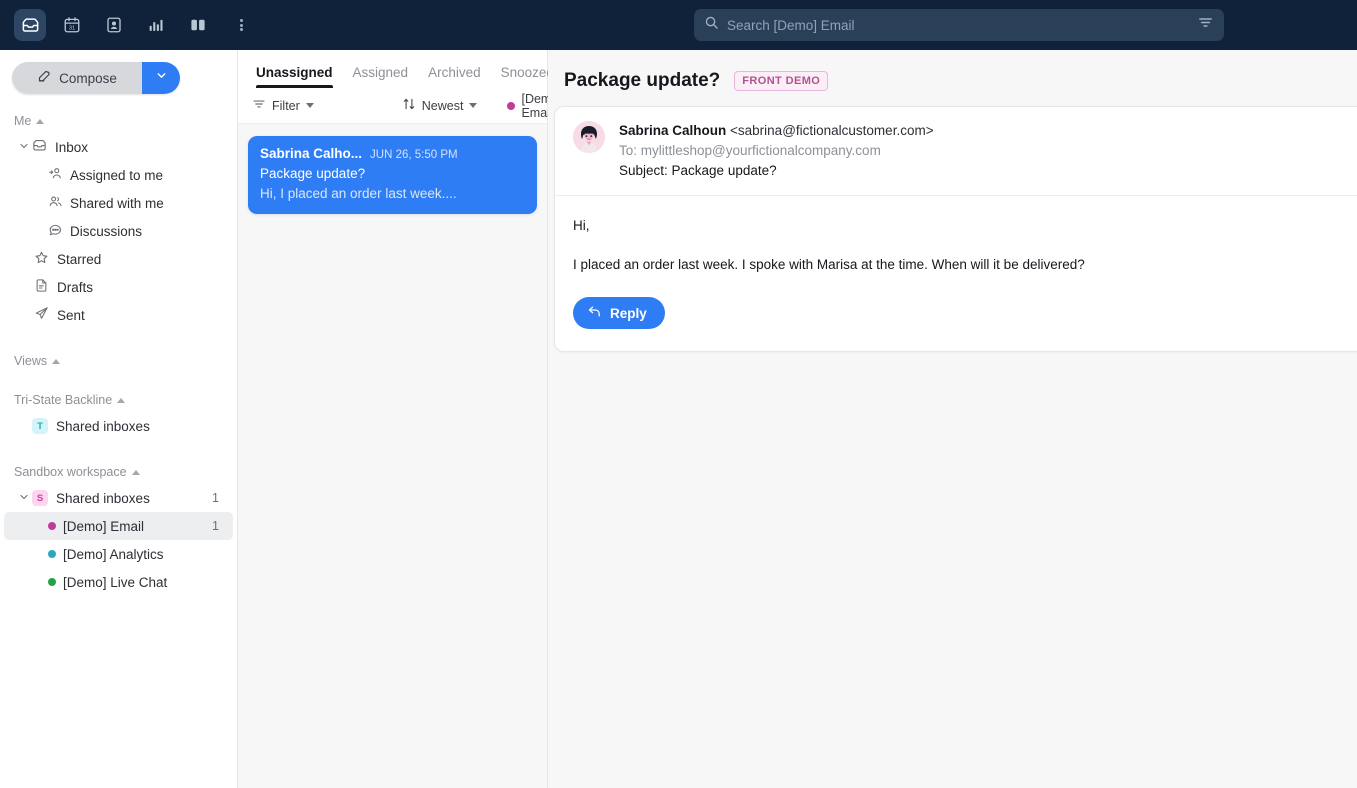 This screenshot has height=788, width=1357. Describe the element at coordinates (72, 147) in the screenshot. I see `sidebar-item-label: Inbox` at that location.